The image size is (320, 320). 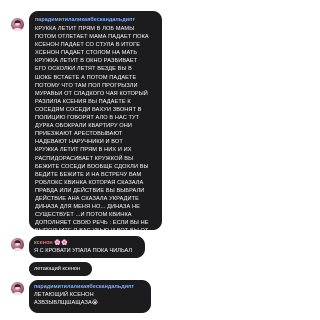 What do you see at coordinates (88, 109) in the screenshot?
I see `message-line: СОСЕДЯМ СОСЕДИ ВАХУИ ЗВОНЯТ В` at bounding box center [88, 109].